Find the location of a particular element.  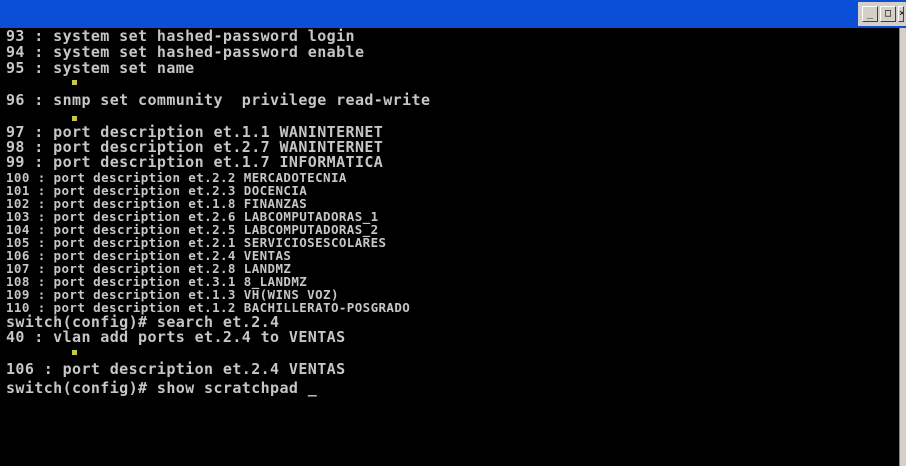

console-line: 94 : system set hashed-password enable is located at coordinates (185, 52).